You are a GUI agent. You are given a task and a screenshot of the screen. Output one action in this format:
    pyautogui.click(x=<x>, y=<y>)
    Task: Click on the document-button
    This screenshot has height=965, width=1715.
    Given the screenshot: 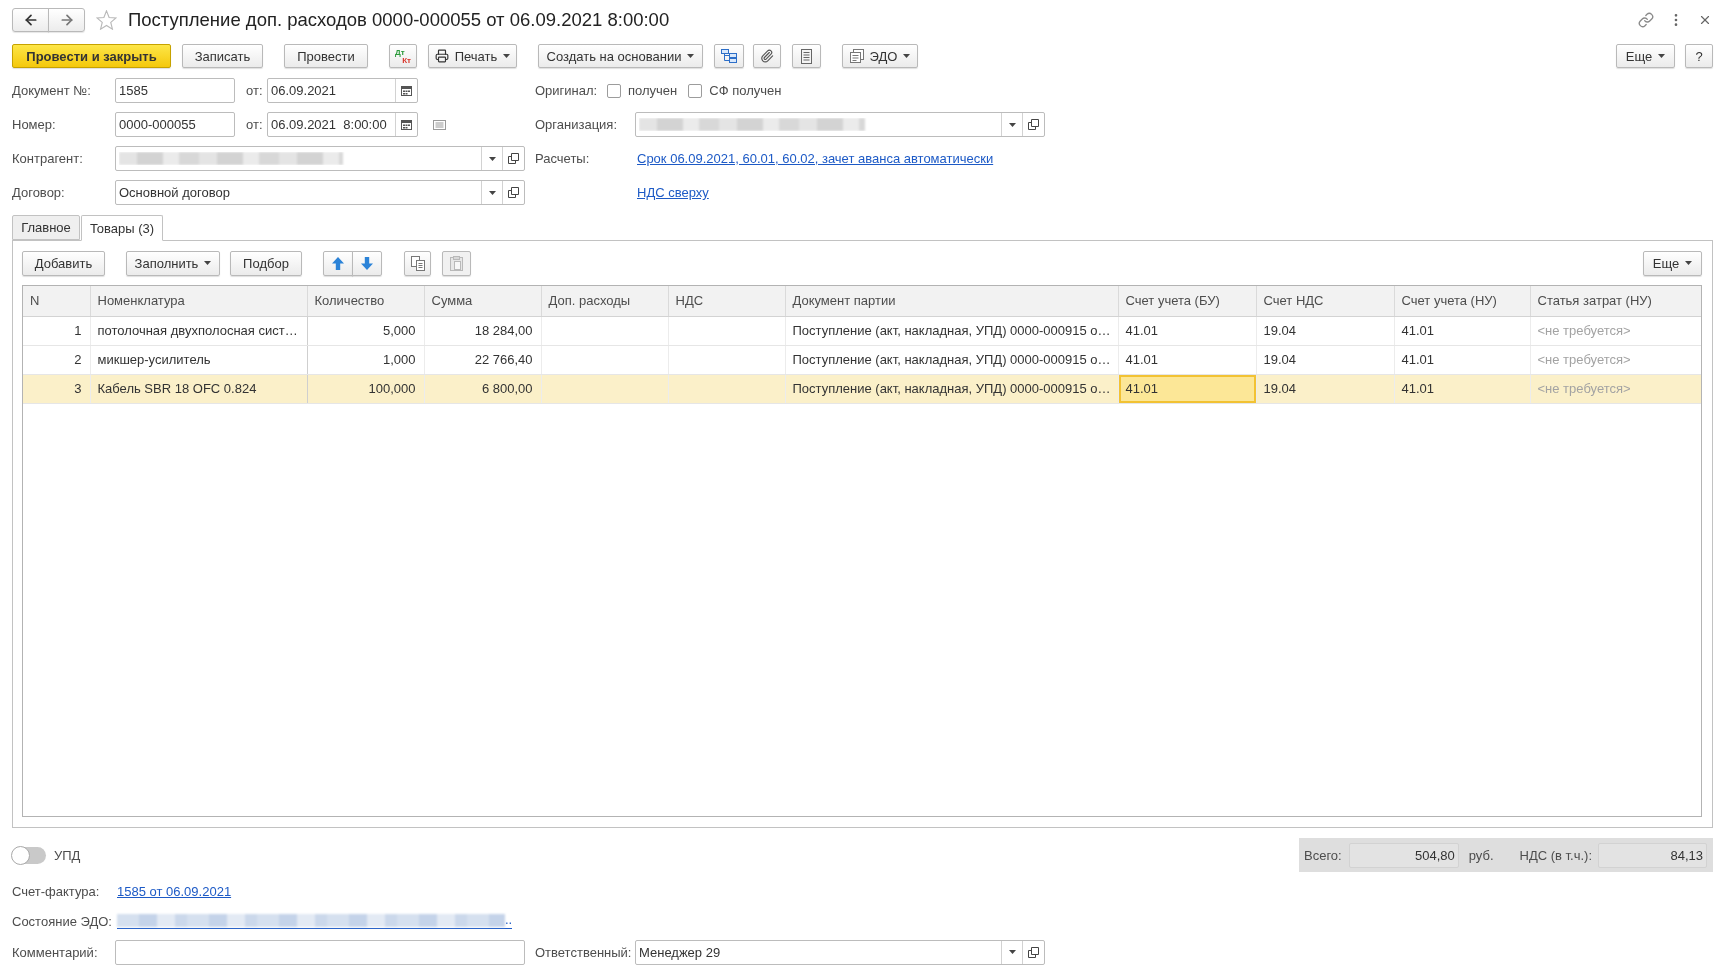 What is the action you would take?
    pyautogui.click(x=806, y=56)
    